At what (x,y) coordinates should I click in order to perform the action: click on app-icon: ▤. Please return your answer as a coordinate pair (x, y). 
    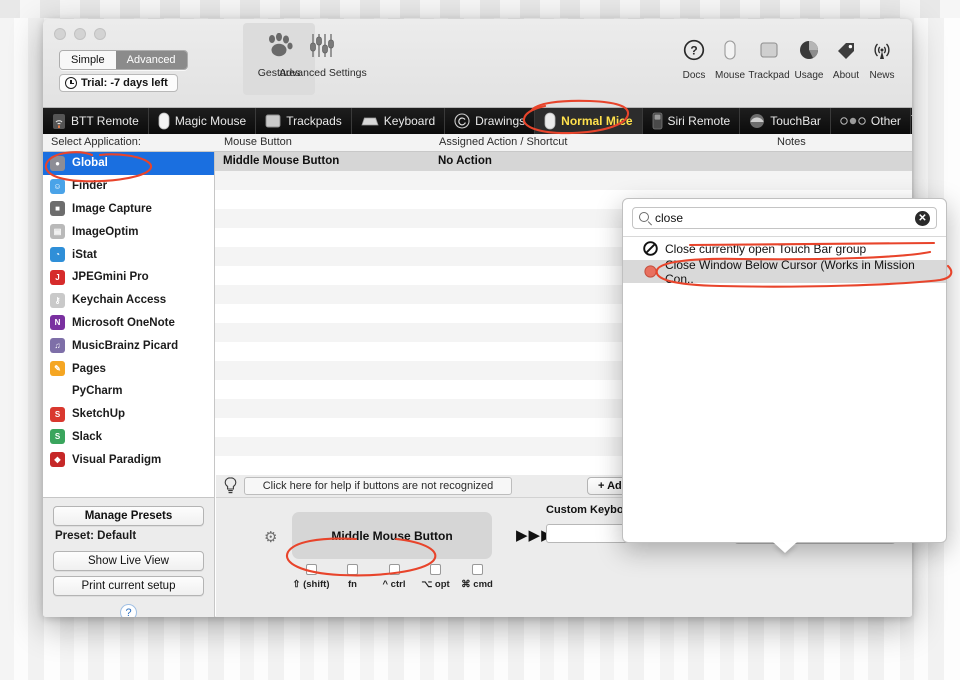
    Looking at the image, I should click on (57, 232).